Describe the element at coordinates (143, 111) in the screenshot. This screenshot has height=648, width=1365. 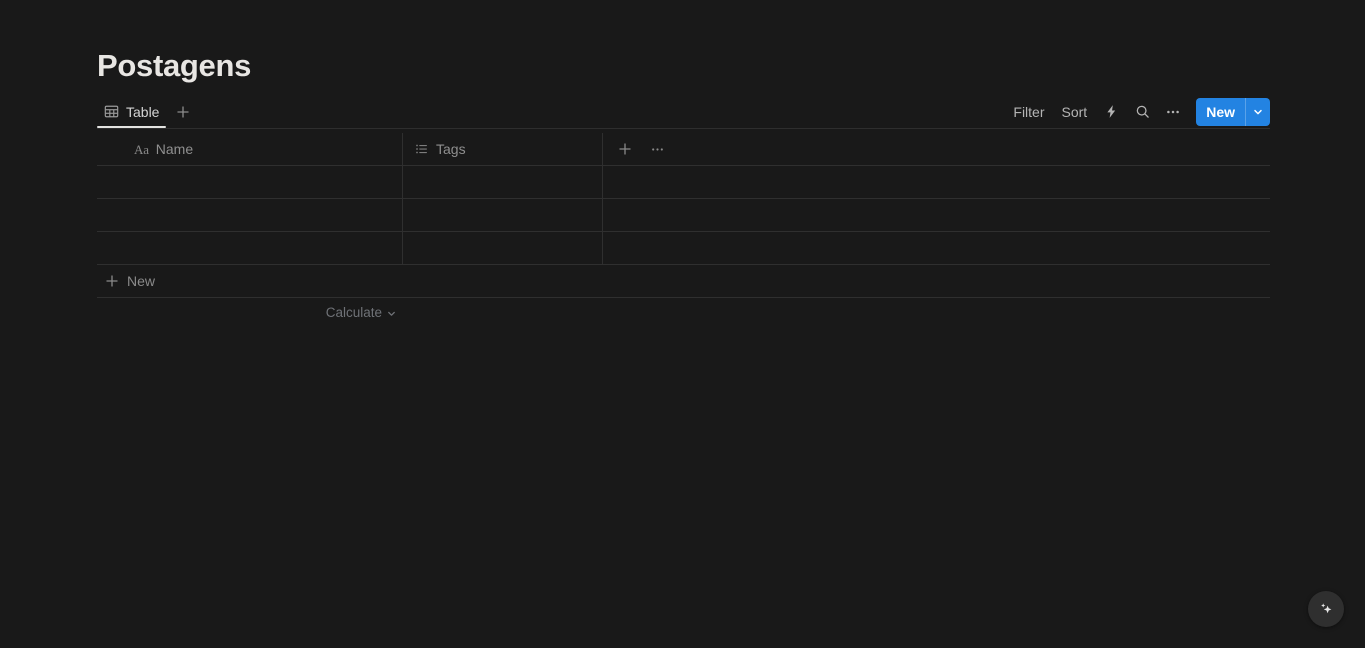
I see `tab-label: Table` at that location.